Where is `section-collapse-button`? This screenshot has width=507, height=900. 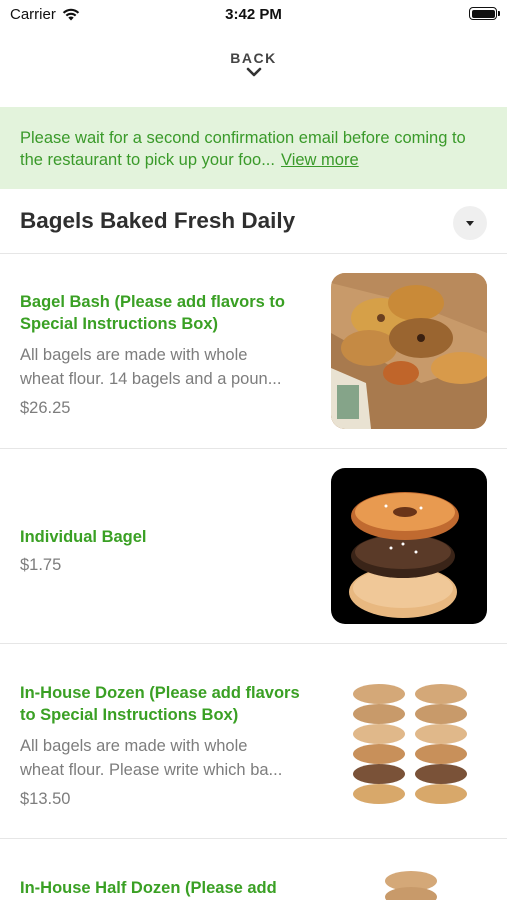
section-collapse-button is located at coordinates (470, 223).